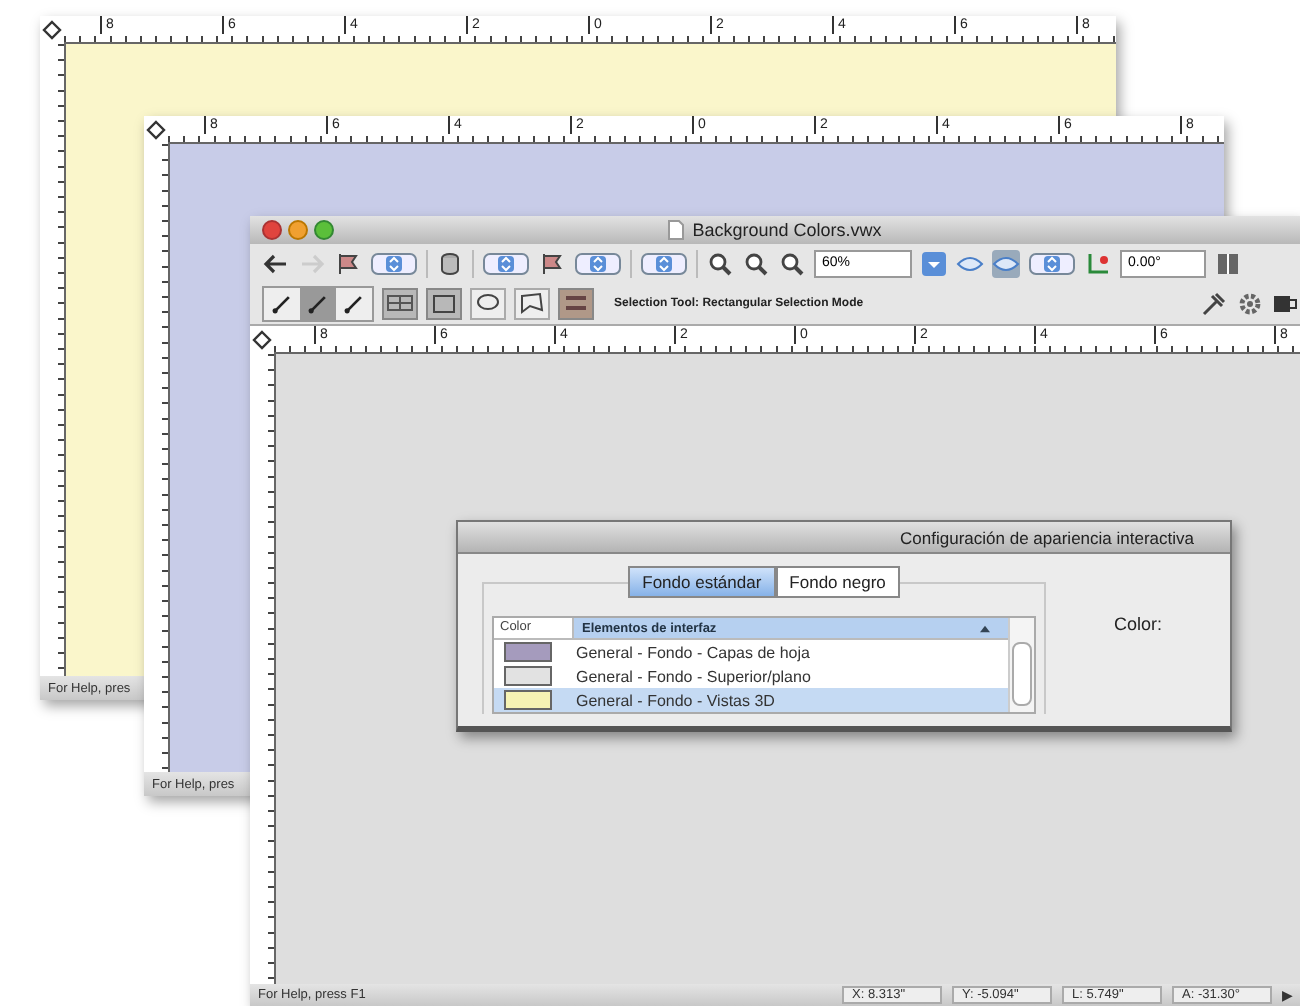 This screenshot has height=1006, width=1300. I want to click on export-icon, so click(1286, 304).